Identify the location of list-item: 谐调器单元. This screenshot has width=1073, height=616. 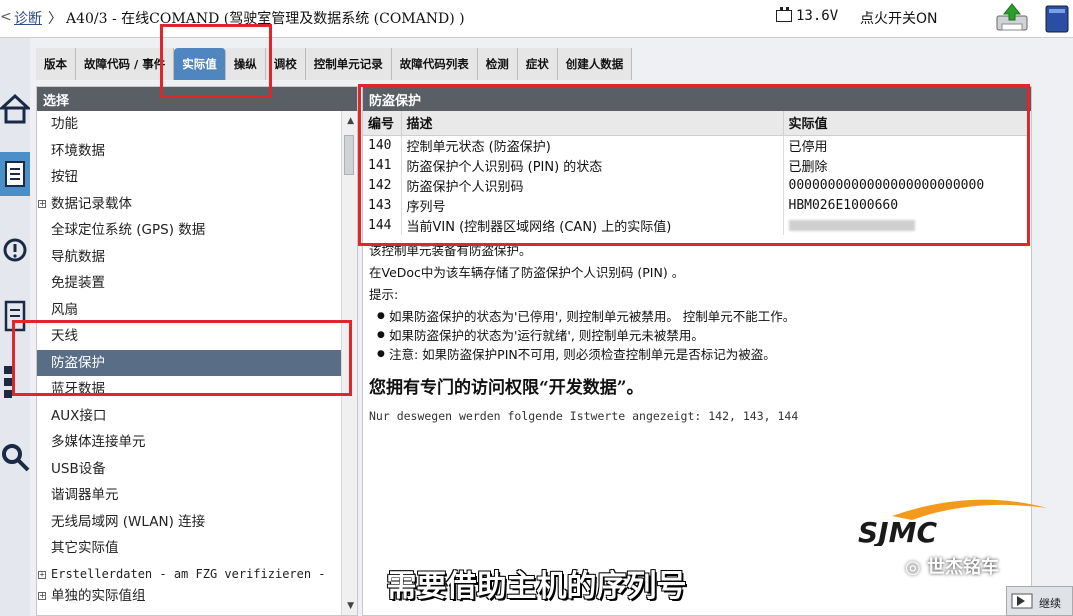
(189, 495).